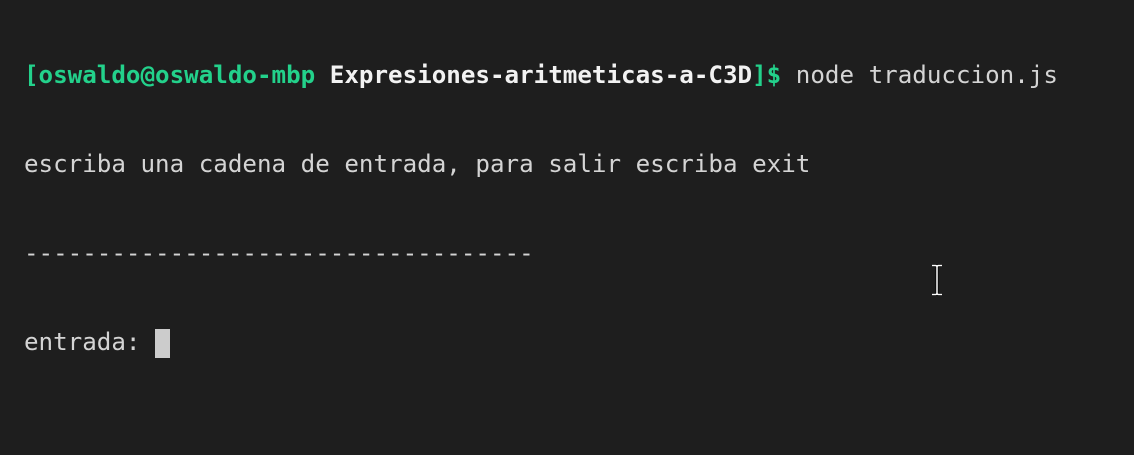 Image resolution: width=1134 pixels, height=455 pixels. What do you see at coordinates (534, 75) in the screenshot?
I see `prompt-directory: Expresiones-aritmeticas-a-C3D` at bounding box center [534, 75].